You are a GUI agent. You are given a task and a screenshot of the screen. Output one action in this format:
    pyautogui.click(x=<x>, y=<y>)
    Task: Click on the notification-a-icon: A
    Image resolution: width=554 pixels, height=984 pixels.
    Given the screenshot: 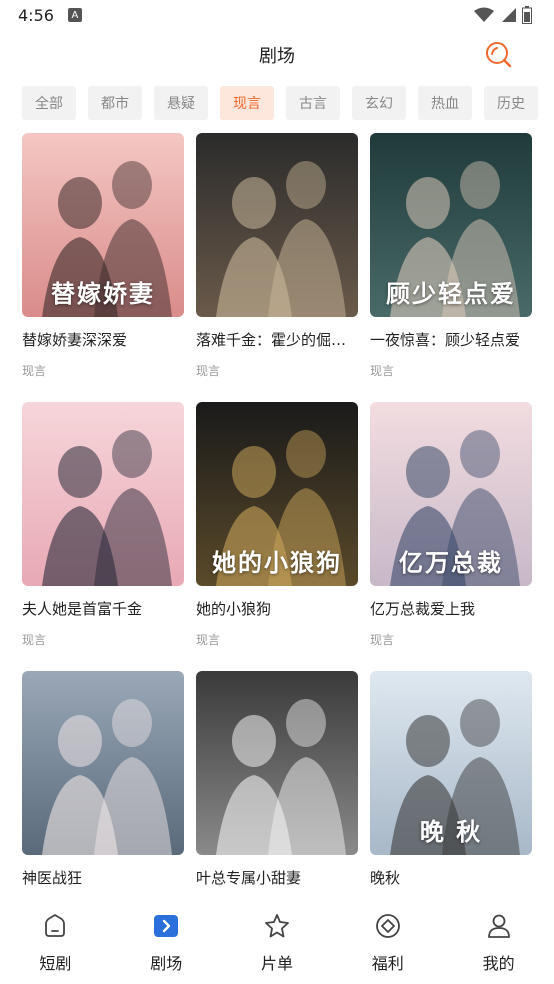 What is the action you would take?
    pyautogui.click(x=74, y=15)
    